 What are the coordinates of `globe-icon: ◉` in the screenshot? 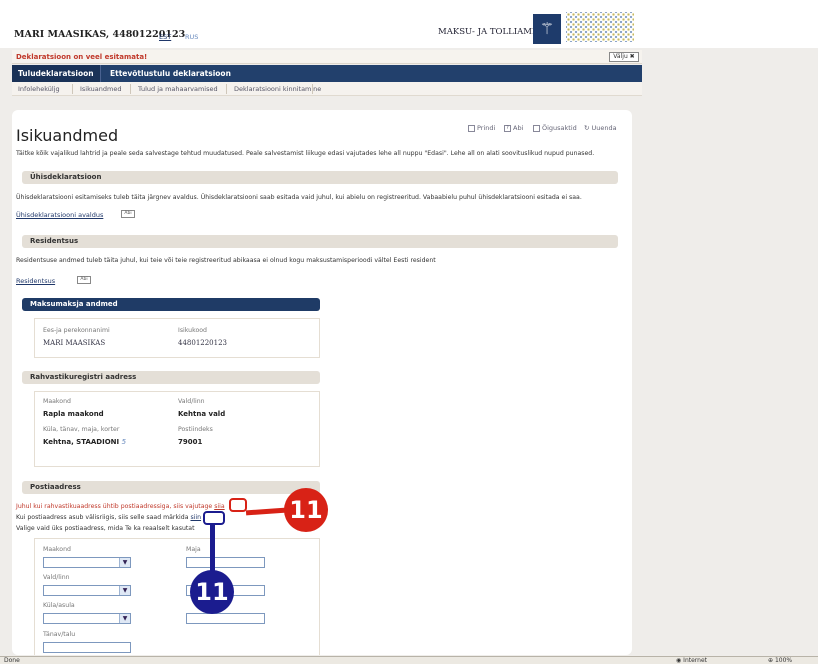 It's located at (679, 660).